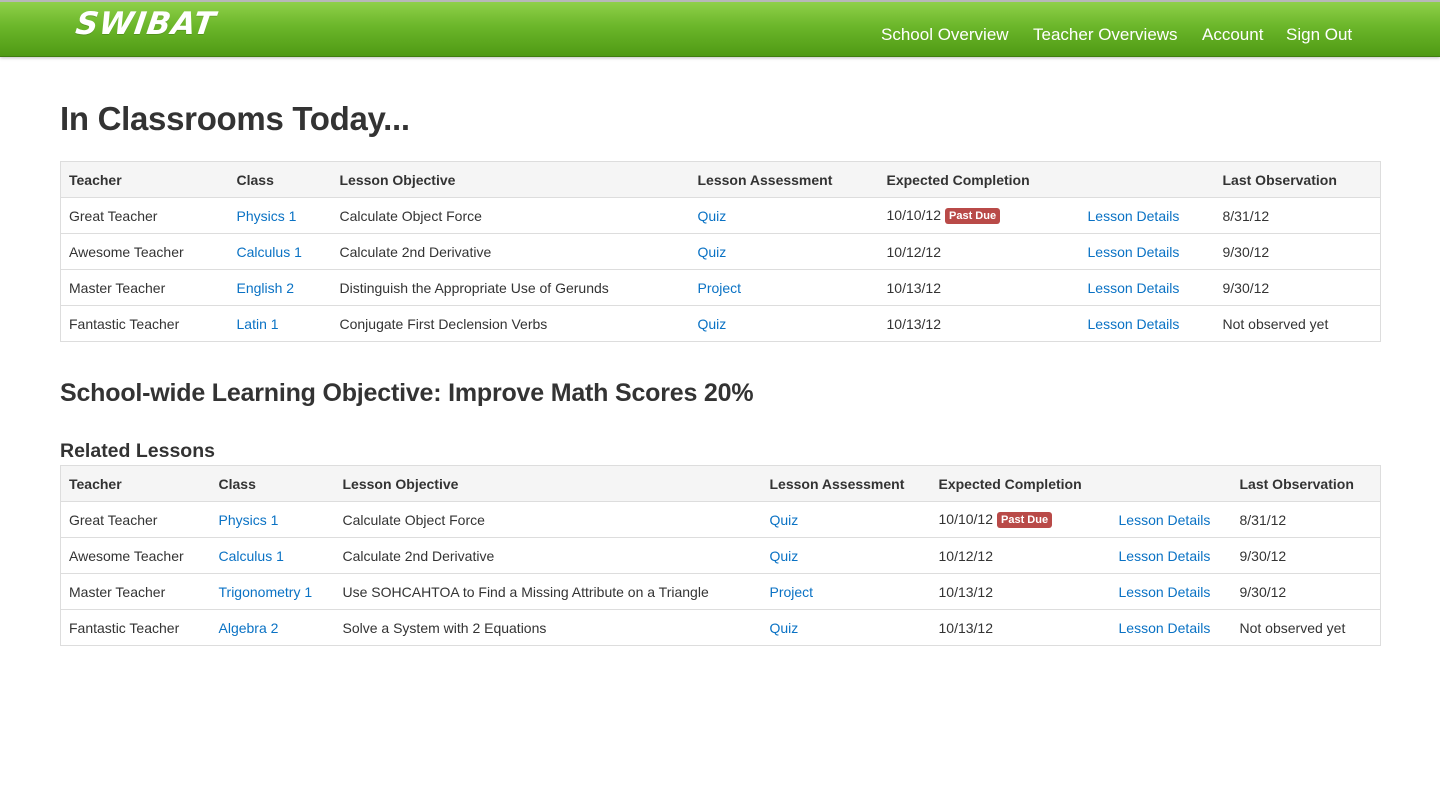  I want to click on nav-sign-out: Sign Out, so click(1319, 35).